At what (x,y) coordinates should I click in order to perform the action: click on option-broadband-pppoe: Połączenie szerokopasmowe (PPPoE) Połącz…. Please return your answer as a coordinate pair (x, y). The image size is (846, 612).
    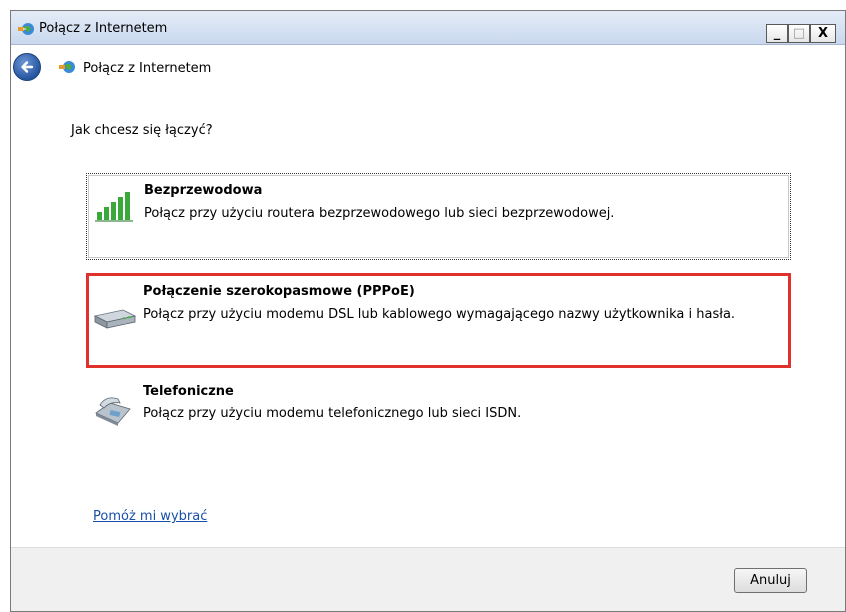
    Looking at the image, I should click on (438, 320).